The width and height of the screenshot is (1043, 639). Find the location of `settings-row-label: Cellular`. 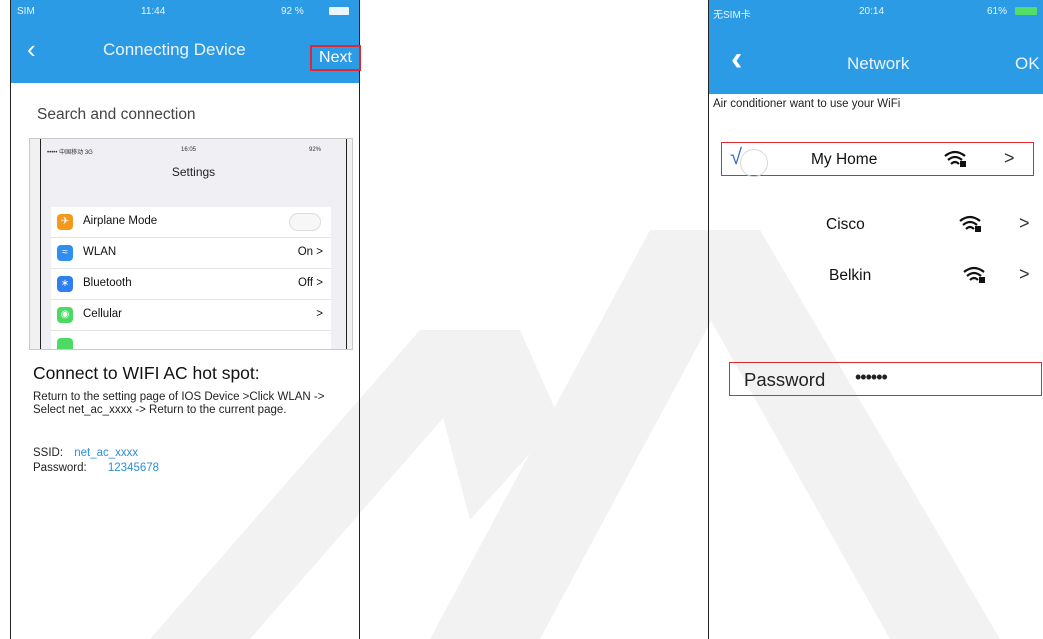

settings-row-label: Cellular is located at coordinates (102, 314).